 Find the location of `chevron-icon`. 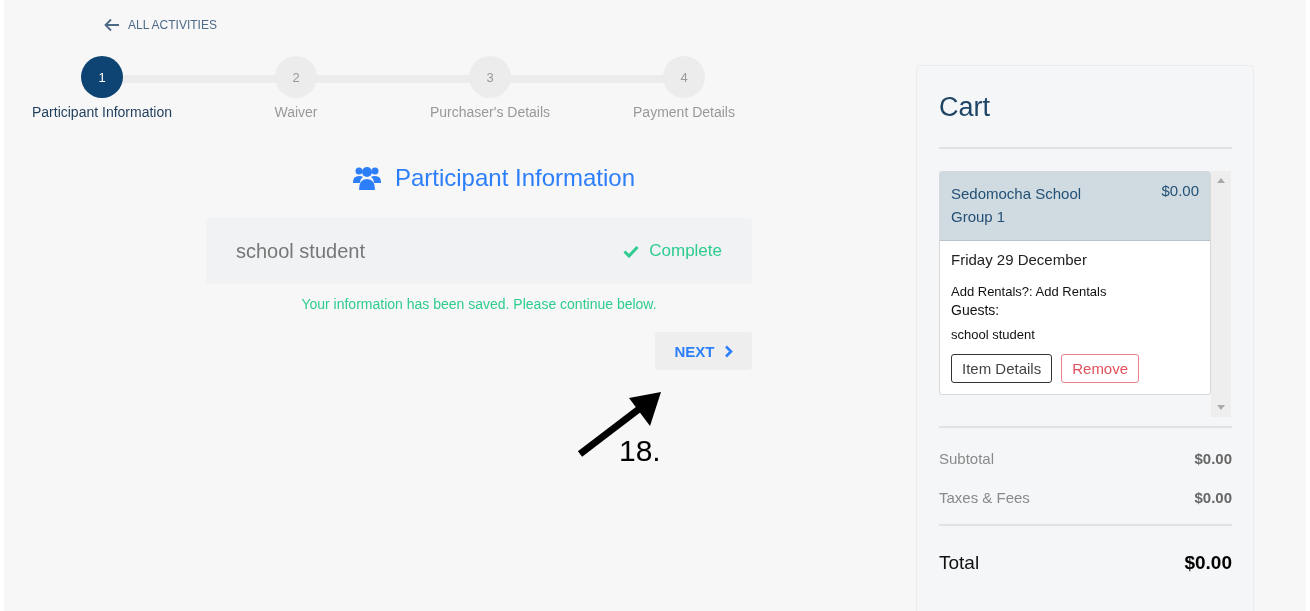

chevron-icon is located at coordinates (728, 351).